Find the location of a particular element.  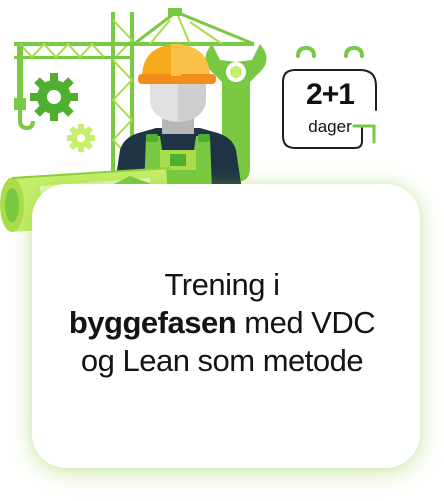

title-line-2: byggefasen med VDC is located at coordinates (222, 323).